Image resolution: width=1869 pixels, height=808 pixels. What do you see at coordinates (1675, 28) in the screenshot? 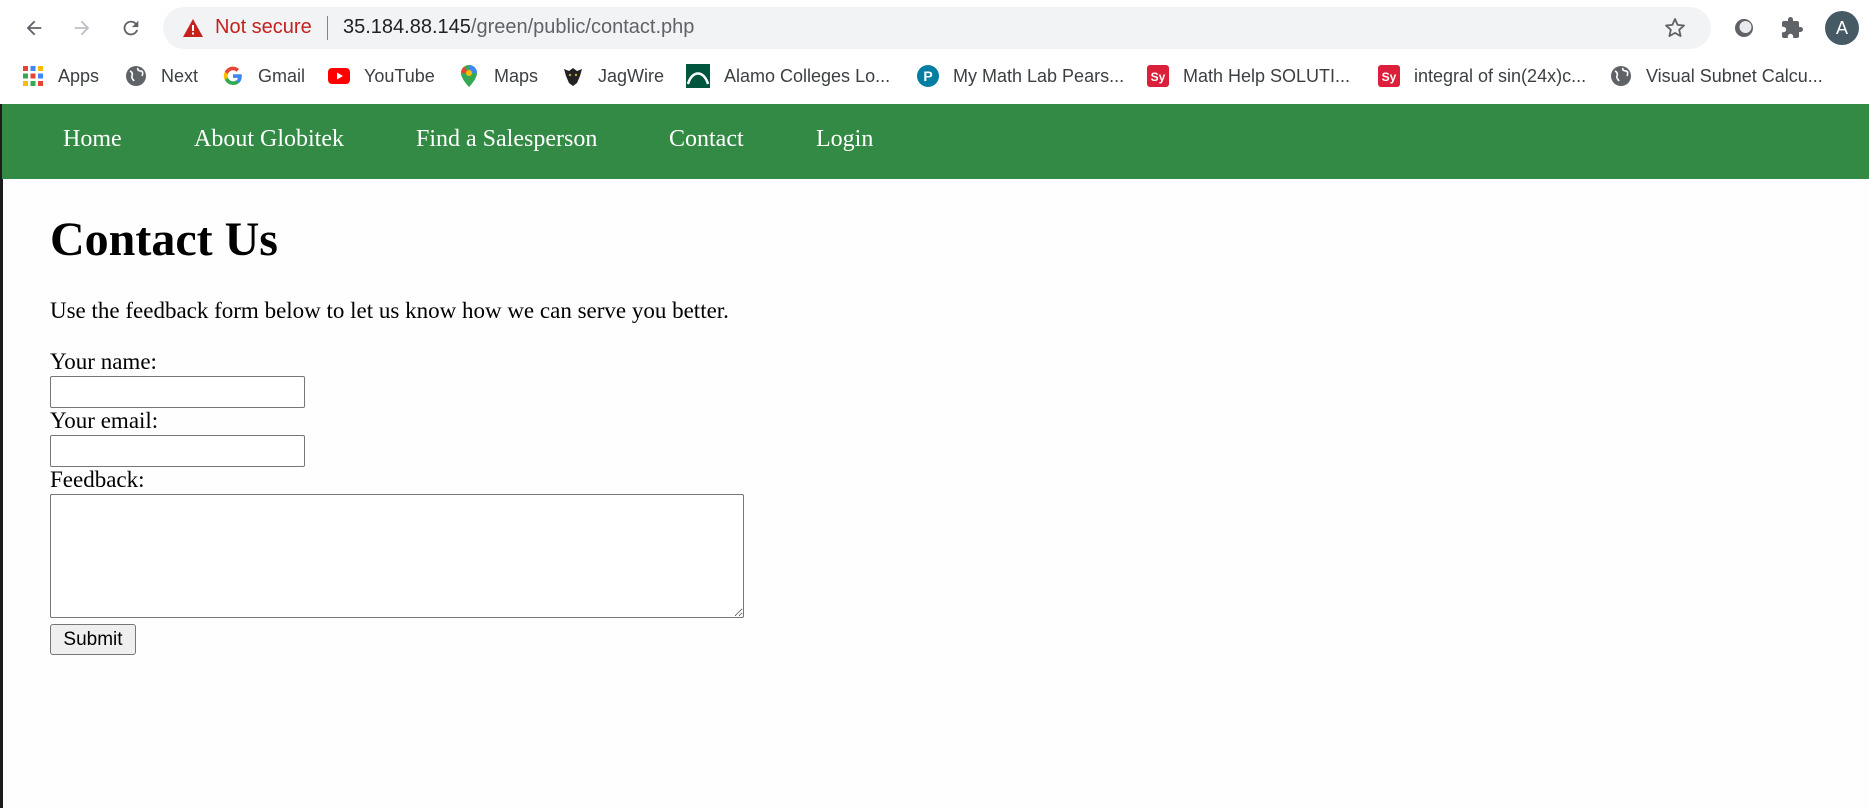
I see `bookmark-star-icon` at bounding box center [1675, 28].